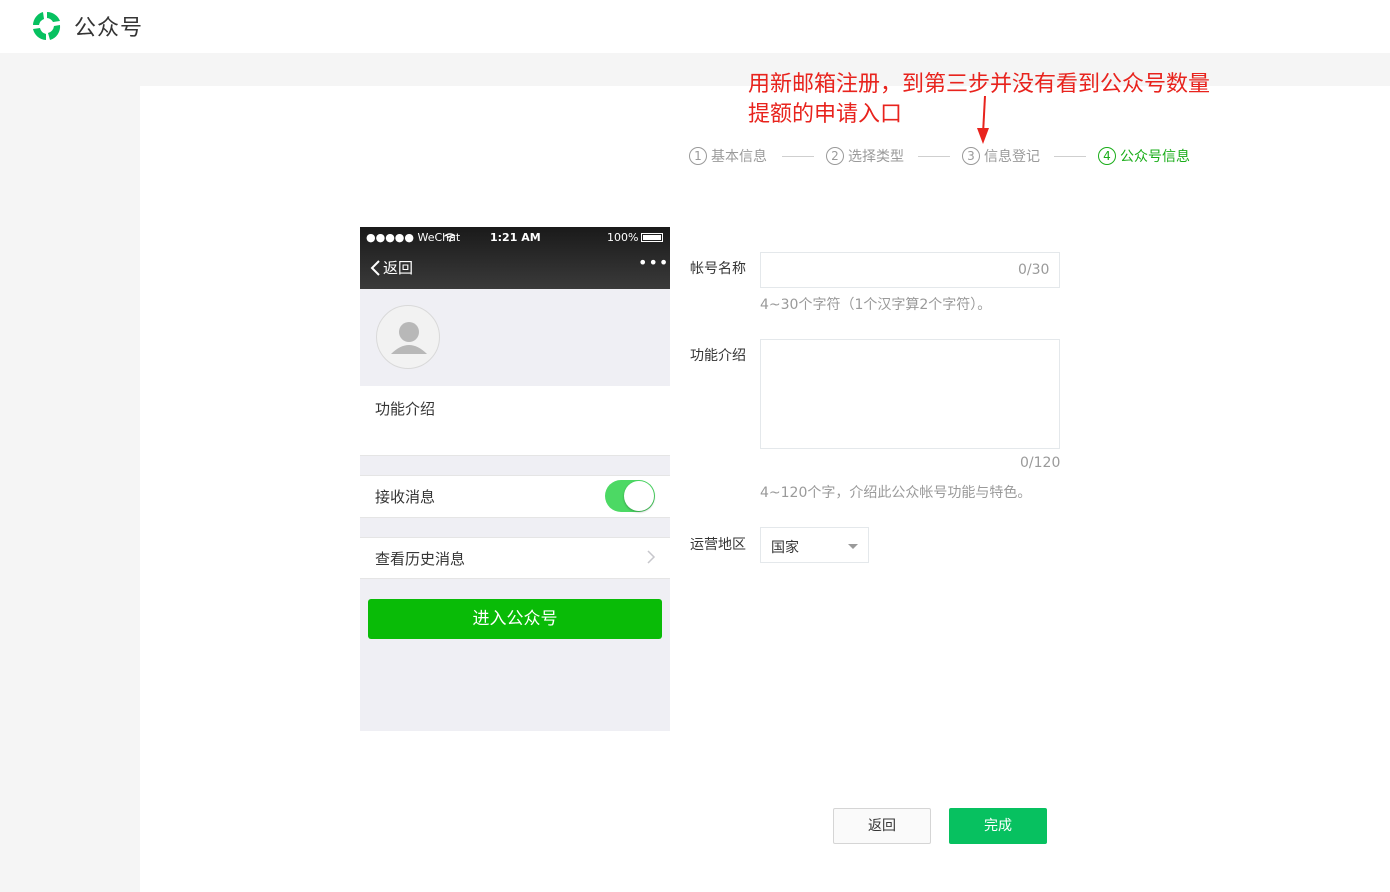 The height and width of the screenshot is (892, 1390). What do you see at coordinates (882, 826) in the screenshot?
I see `back-button: 返回` at bounding box center [882, 826].